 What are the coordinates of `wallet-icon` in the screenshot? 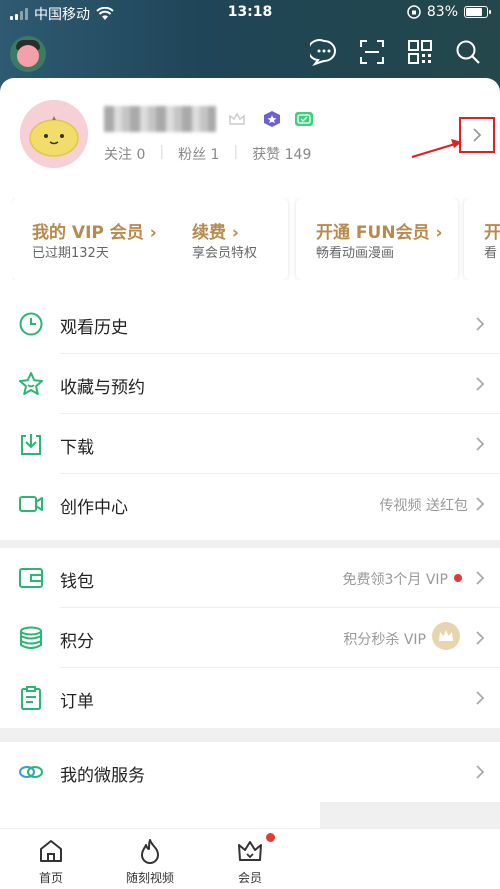 It's located at (31, 578).